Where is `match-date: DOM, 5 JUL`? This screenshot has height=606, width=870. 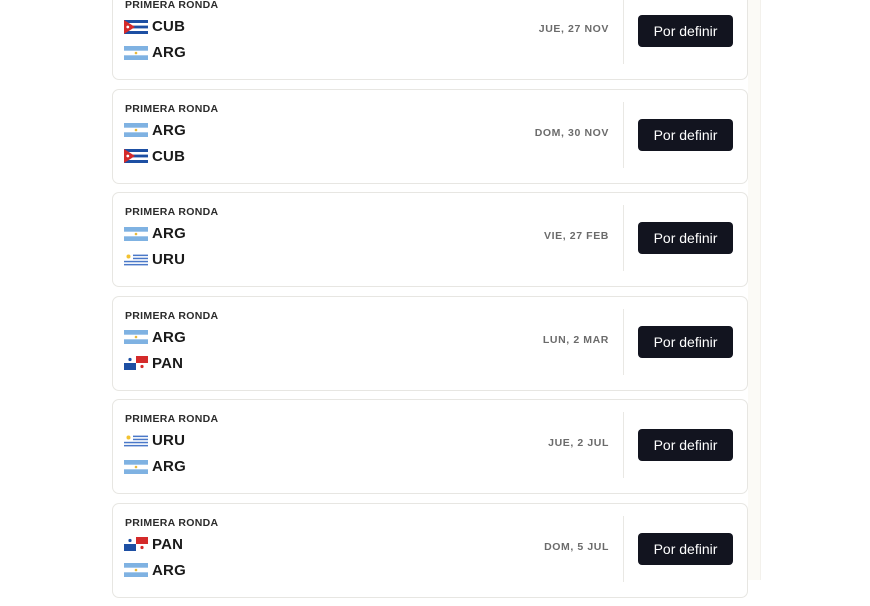
match-date: DOM, 5 JUL is located at coordinates (576, 546).